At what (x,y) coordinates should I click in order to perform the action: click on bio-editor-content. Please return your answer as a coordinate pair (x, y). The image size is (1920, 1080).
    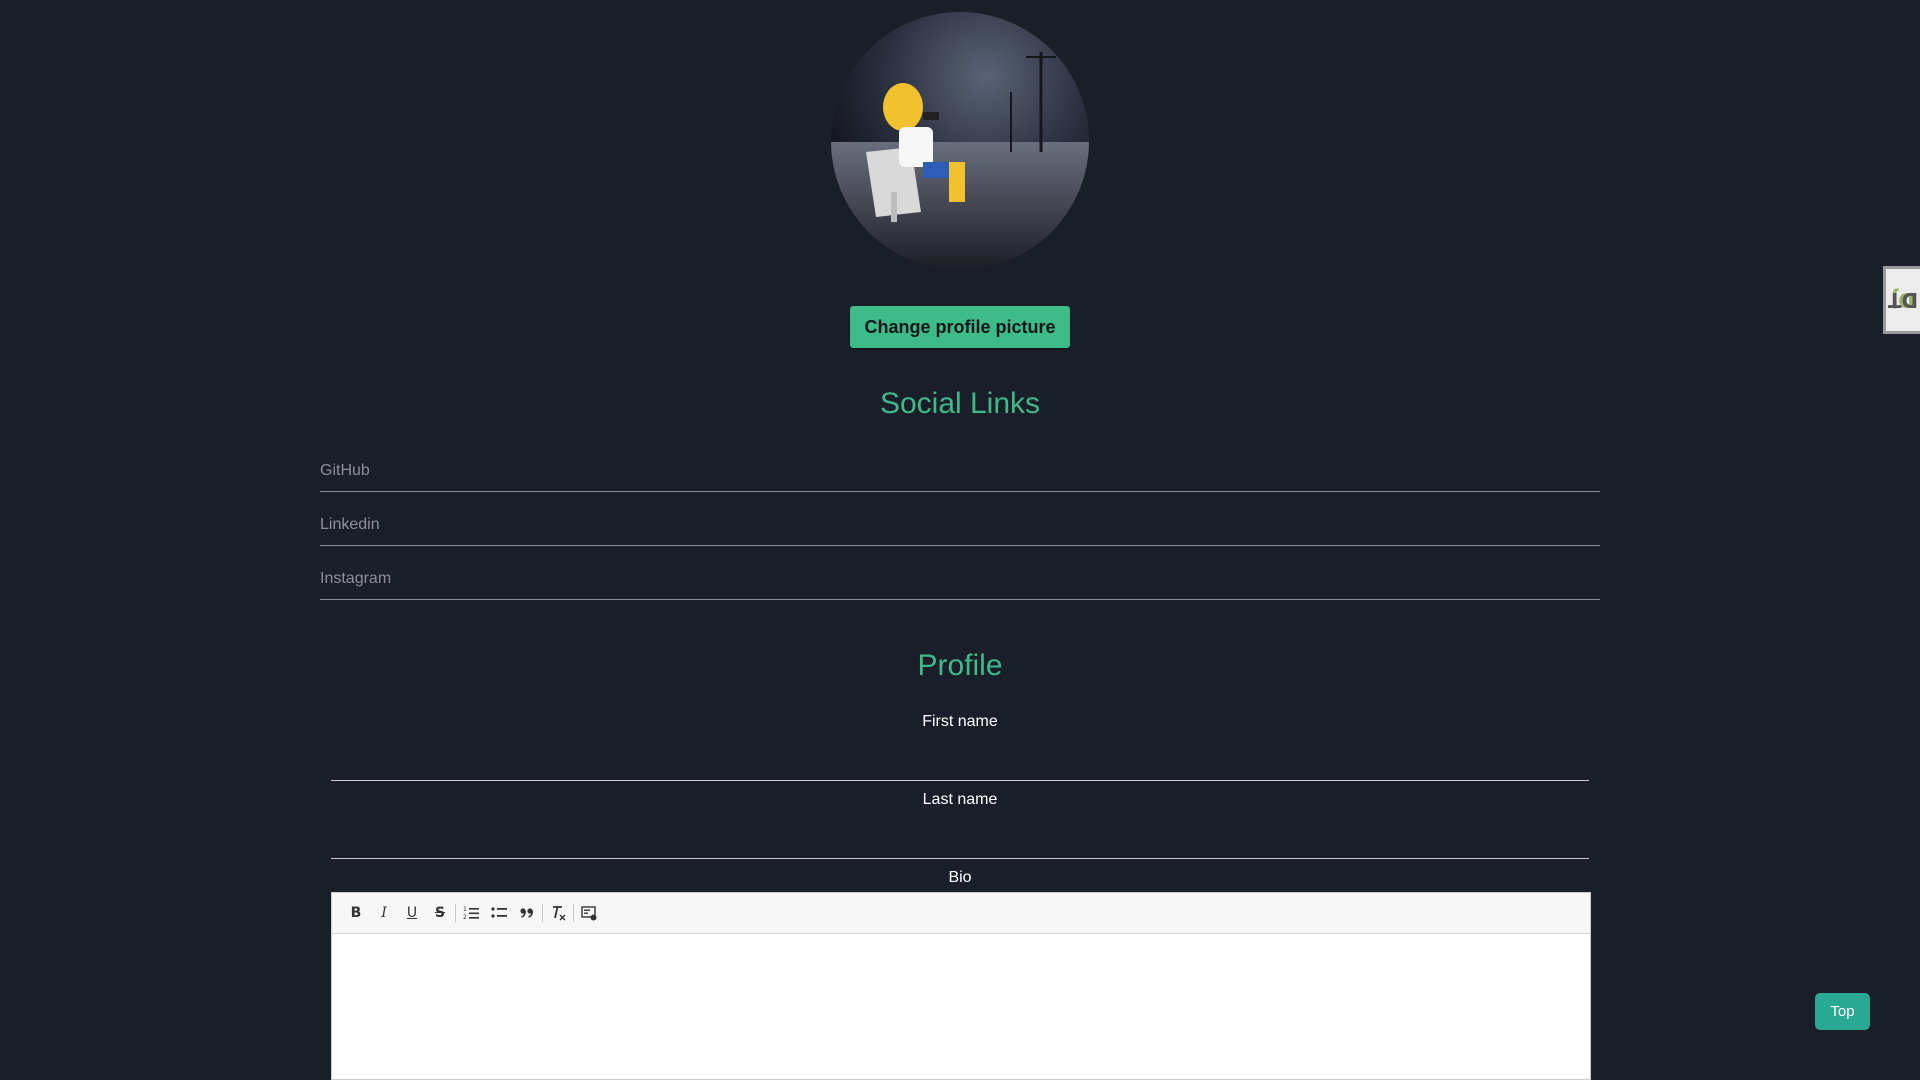
    Looking at the image, I should click on (961, 1007).